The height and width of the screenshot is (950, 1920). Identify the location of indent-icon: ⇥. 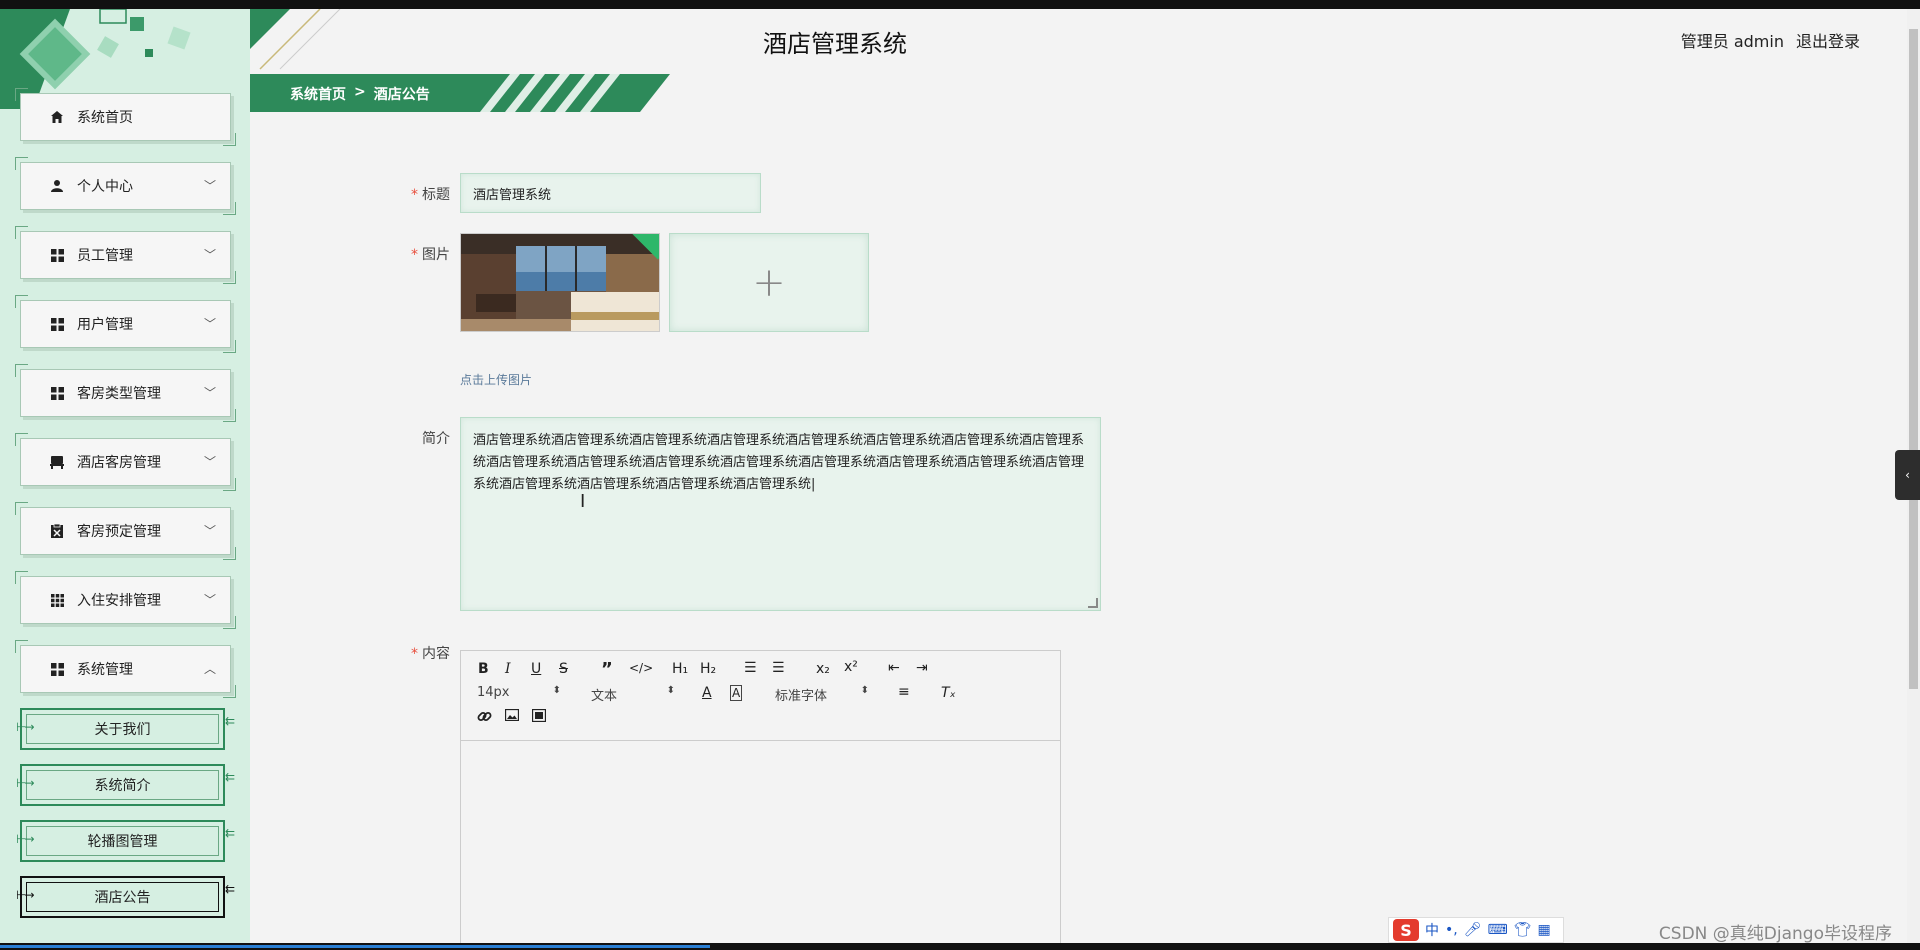
(922, 668).